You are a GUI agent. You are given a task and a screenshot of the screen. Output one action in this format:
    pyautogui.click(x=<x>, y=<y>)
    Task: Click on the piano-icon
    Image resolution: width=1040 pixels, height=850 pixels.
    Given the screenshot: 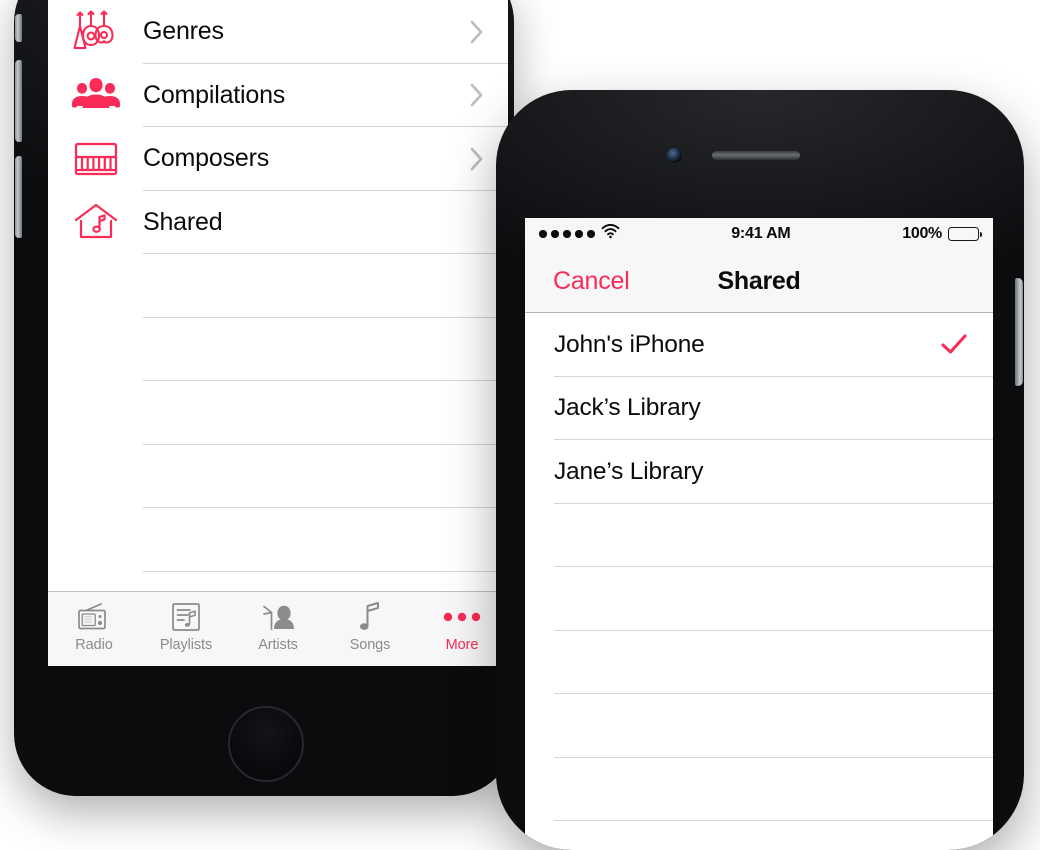 What is the action you would take?
    pyautogui.click(x=95, y=159)
    